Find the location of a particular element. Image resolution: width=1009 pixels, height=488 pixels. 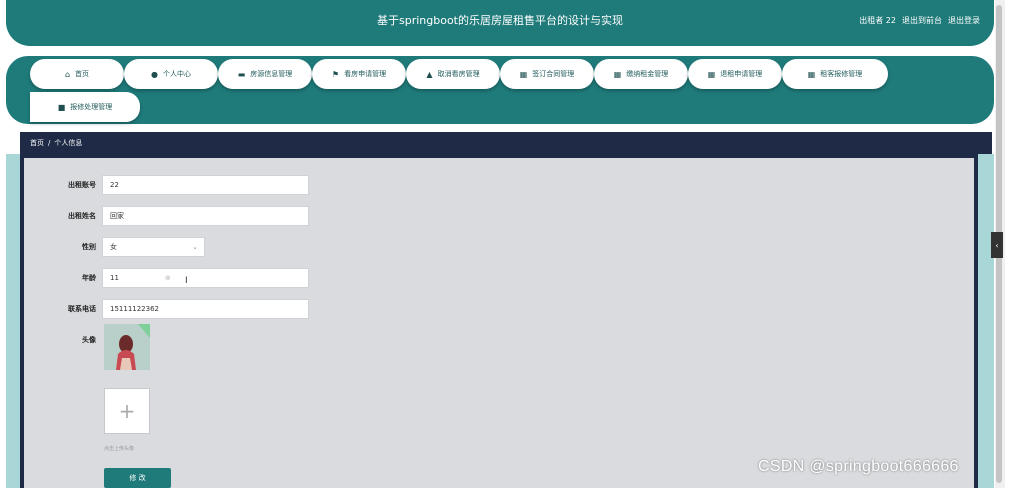

age-input: 11 ⊗ is located at coordinates (205, 278).